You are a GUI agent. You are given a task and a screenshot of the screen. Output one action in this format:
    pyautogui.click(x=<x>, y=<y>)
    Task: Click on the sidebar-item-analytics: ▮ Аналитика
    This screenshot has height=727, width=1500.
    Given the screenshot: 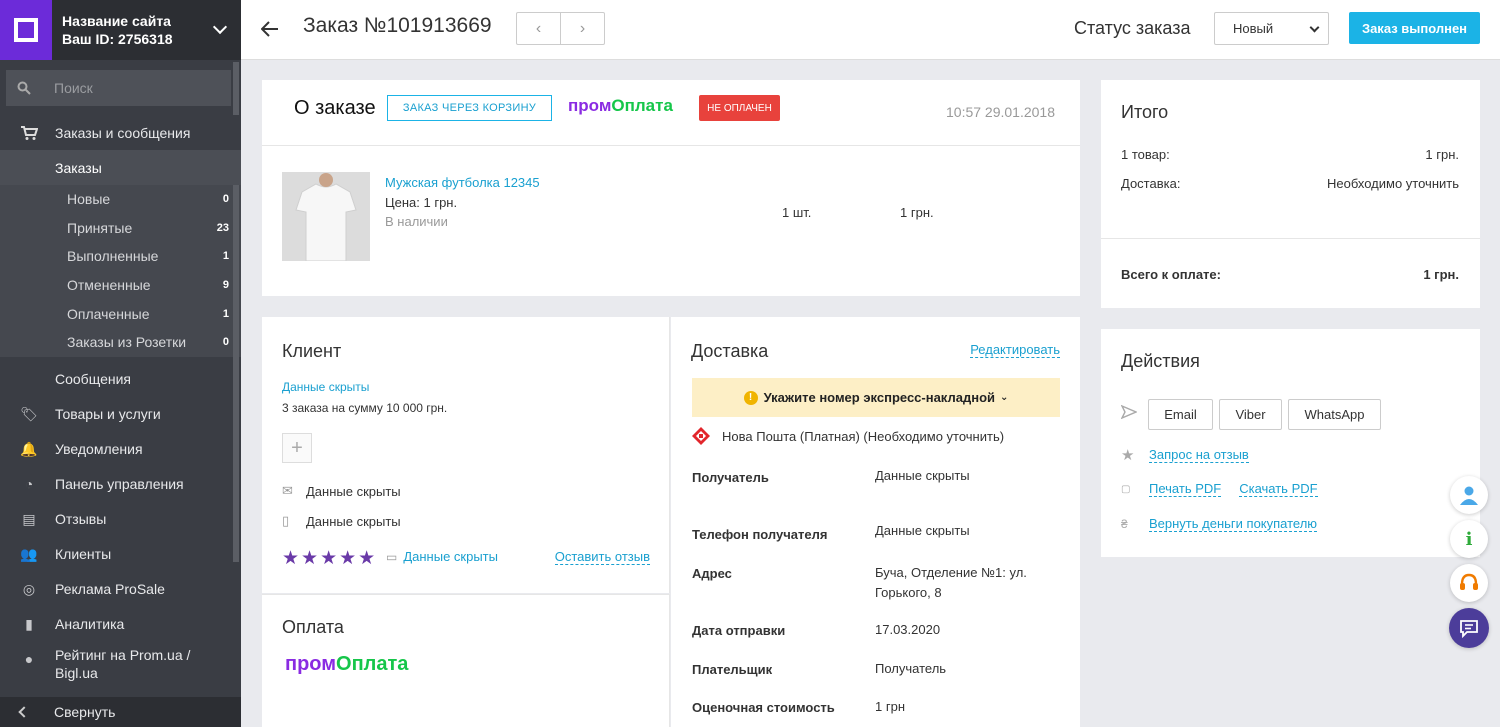 What is the action you would take?
    pyautogui.click(x=120, y=624)
    